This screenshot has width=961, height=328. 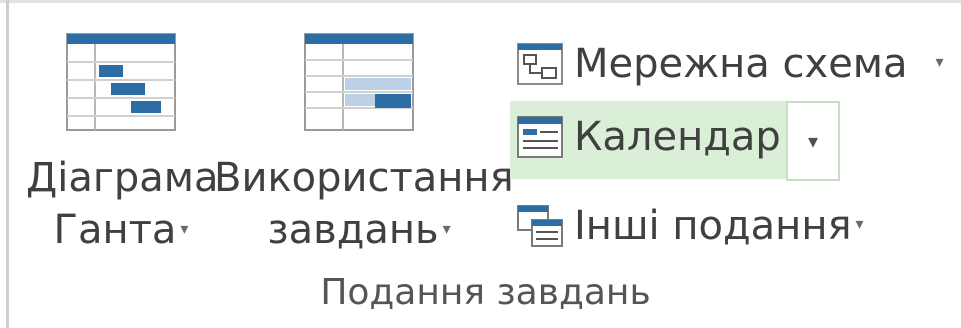 What do you see at coordinates (540, 226) in the screenshot?
I see `other-views-icon` at bounding box center [540, 226].